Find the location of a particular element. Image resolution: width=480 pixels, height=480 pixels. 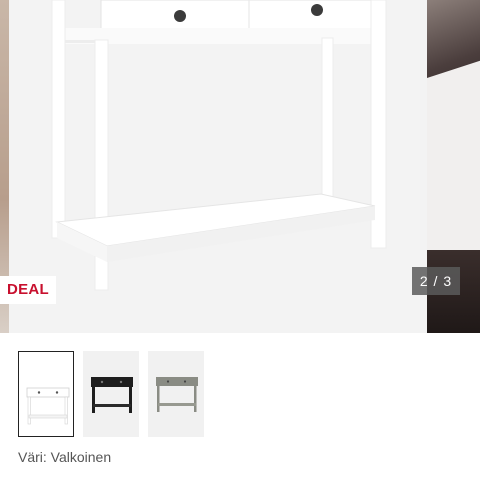

thumbnail-grey is located at coordinates (176, 394).